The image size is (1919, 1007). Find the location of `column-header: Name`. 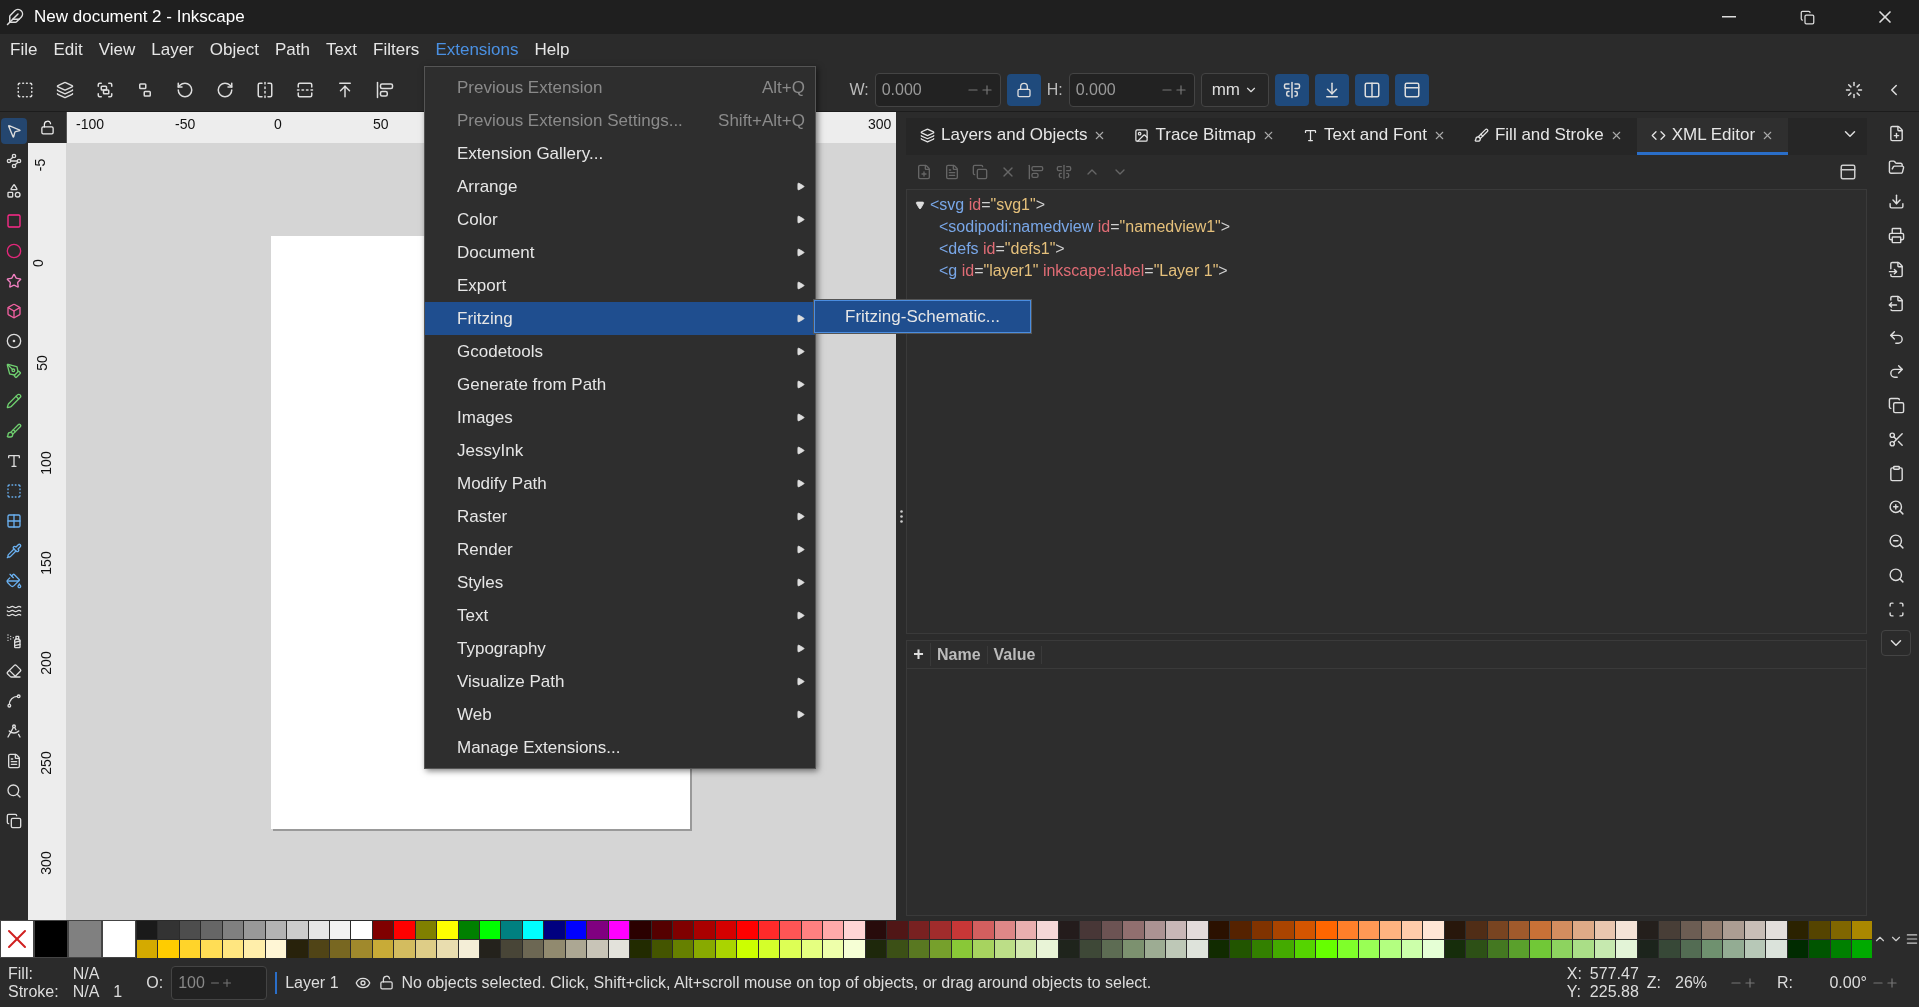

column-header: Name is located at coordinates (959, 654).